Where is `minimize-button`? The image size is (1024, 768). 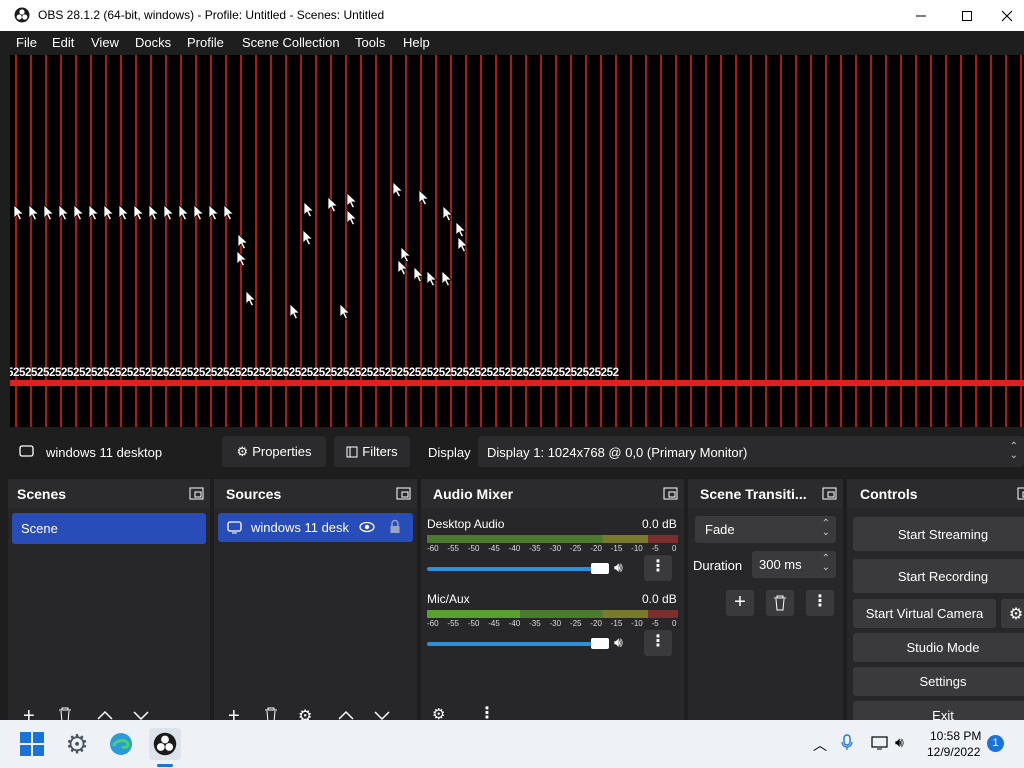 minimize-button is located at coordinates (921, 15).